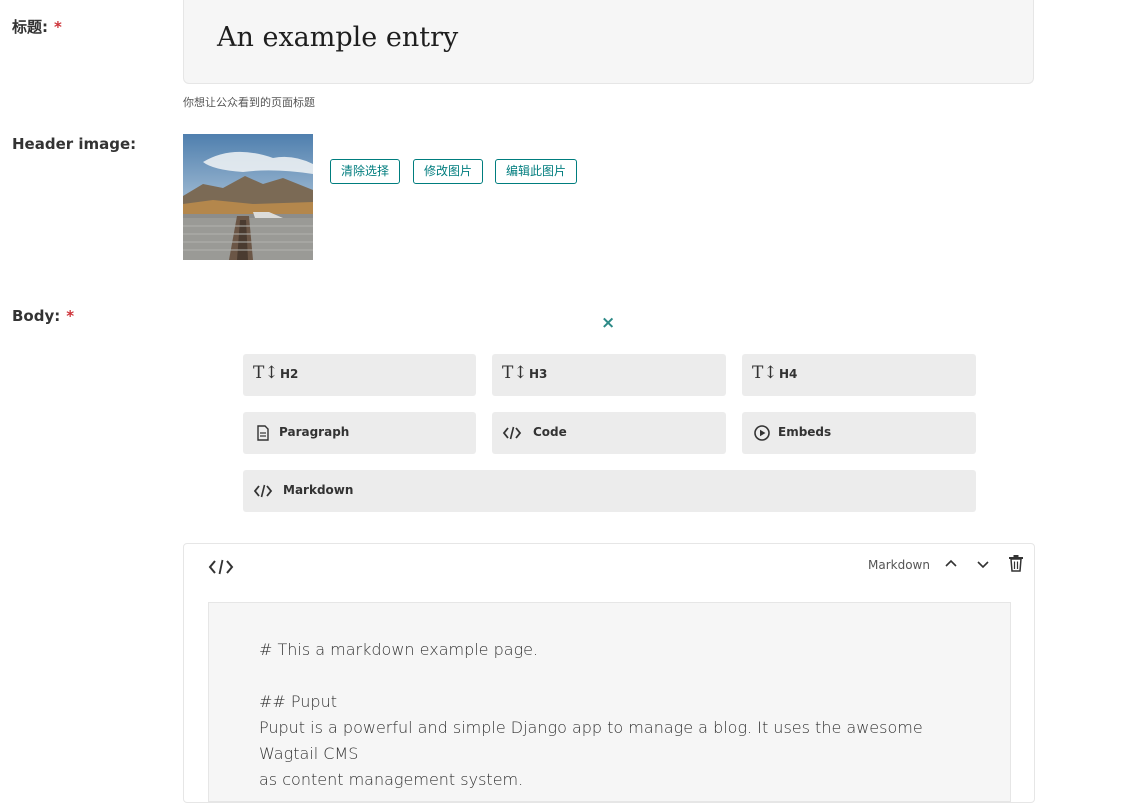 This screenshot has width=1133, height=803. Describe the element at coordinates (805, 432) in the screenshot. I see `block-button-label: Embeds` at that location.